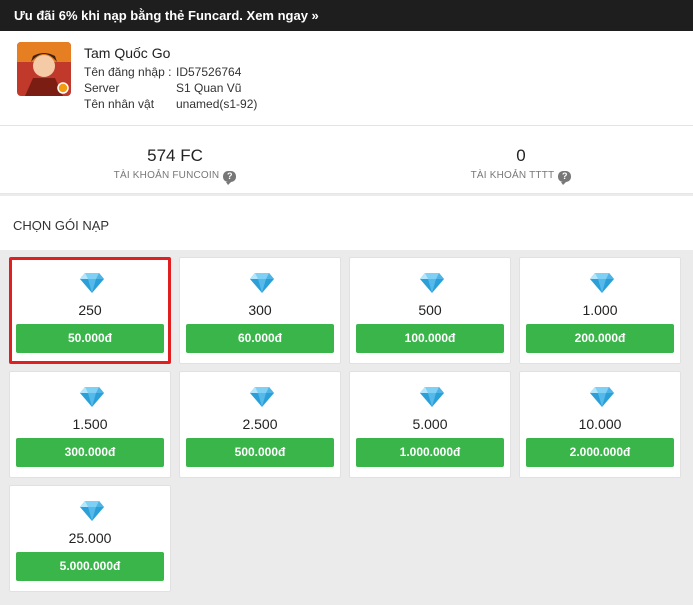 This screenshot has width=693, height=605. I want to click on package-amount: 25.000, so click(90, 538).